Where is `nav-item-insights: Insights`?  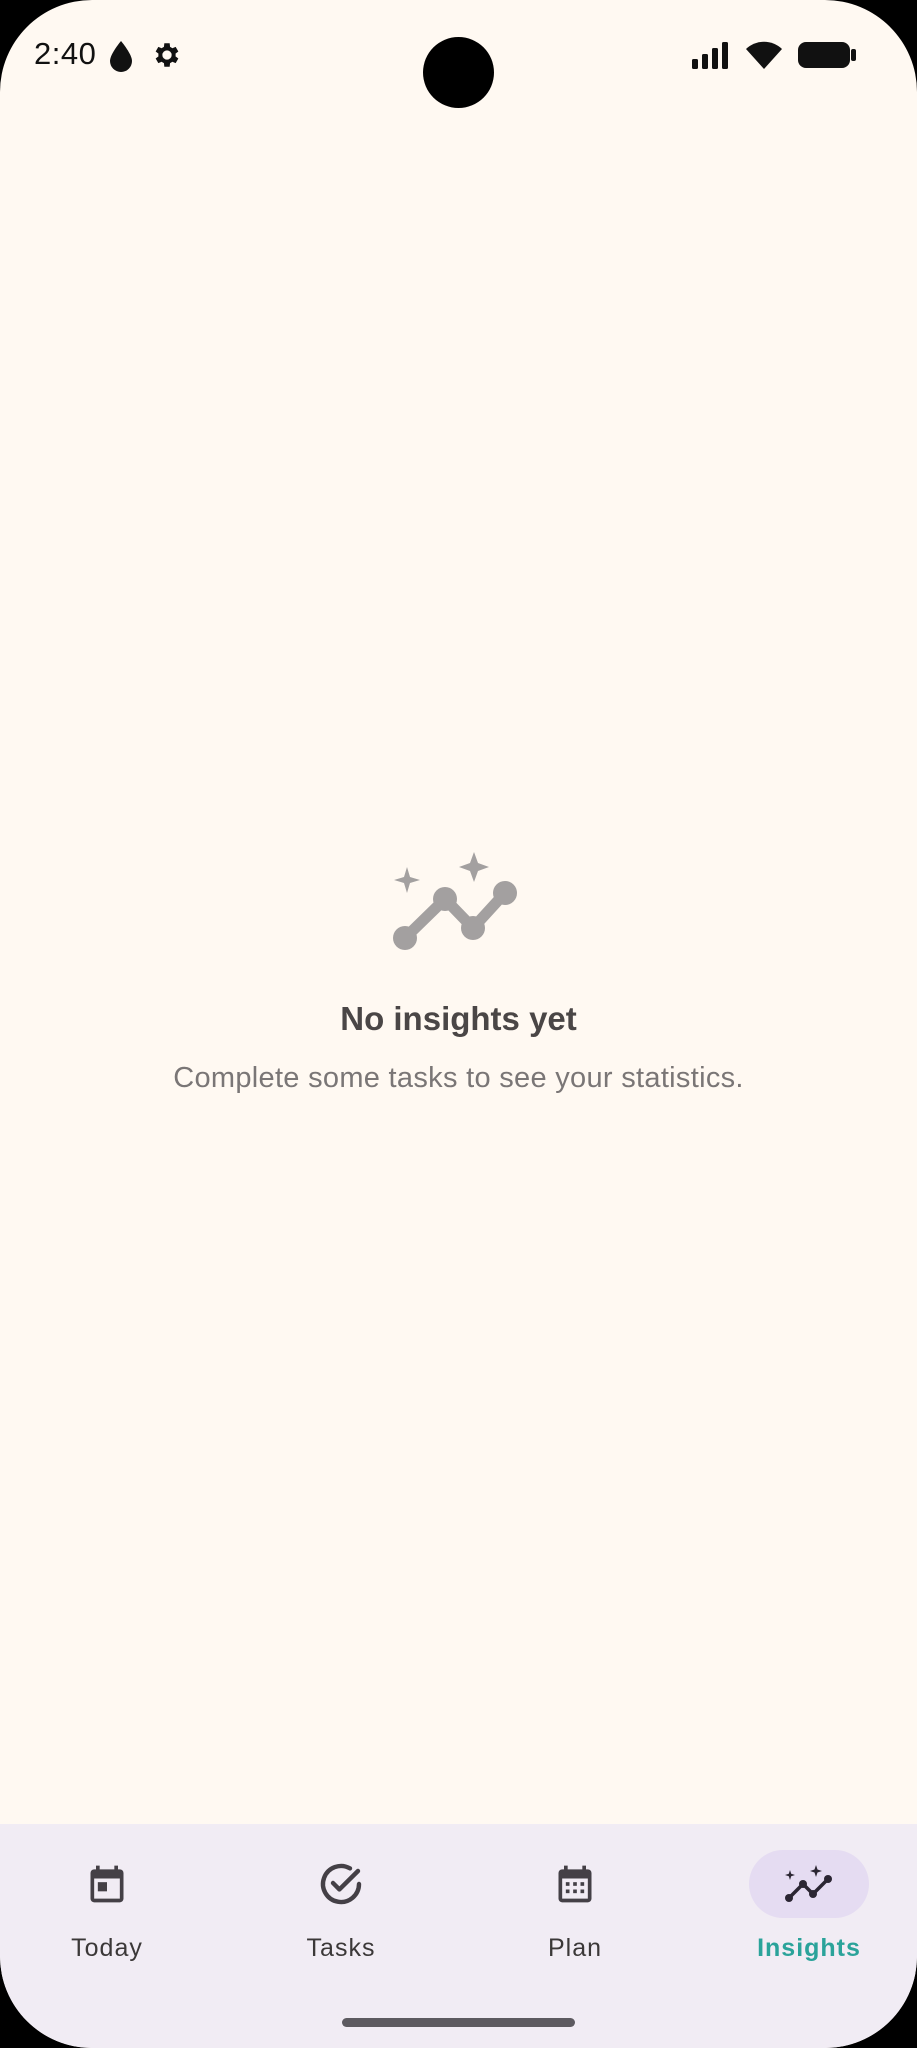 nav-item-insights: Insights is located at coordinates (809, 1925).